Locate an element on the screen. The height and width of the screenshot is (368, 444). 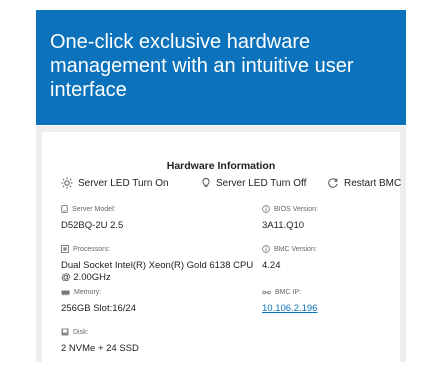
bmc-ip-field: BMC IP: 10.106.2.196 is located at coordinates (289, 302).